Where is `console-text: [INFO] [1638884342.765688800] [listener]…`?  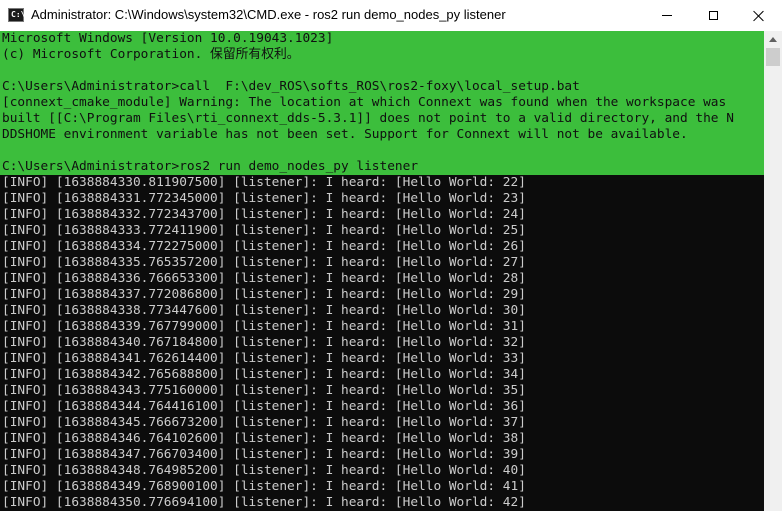
console-text: [INFO] [1638884342.765688800] [listener]… is located at coordinates (264, 374).